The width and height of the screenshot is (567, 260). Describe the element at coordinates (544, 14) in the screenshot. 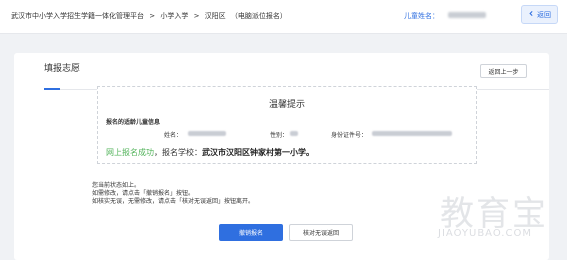

I see `back-button-label: 返回` at that location.